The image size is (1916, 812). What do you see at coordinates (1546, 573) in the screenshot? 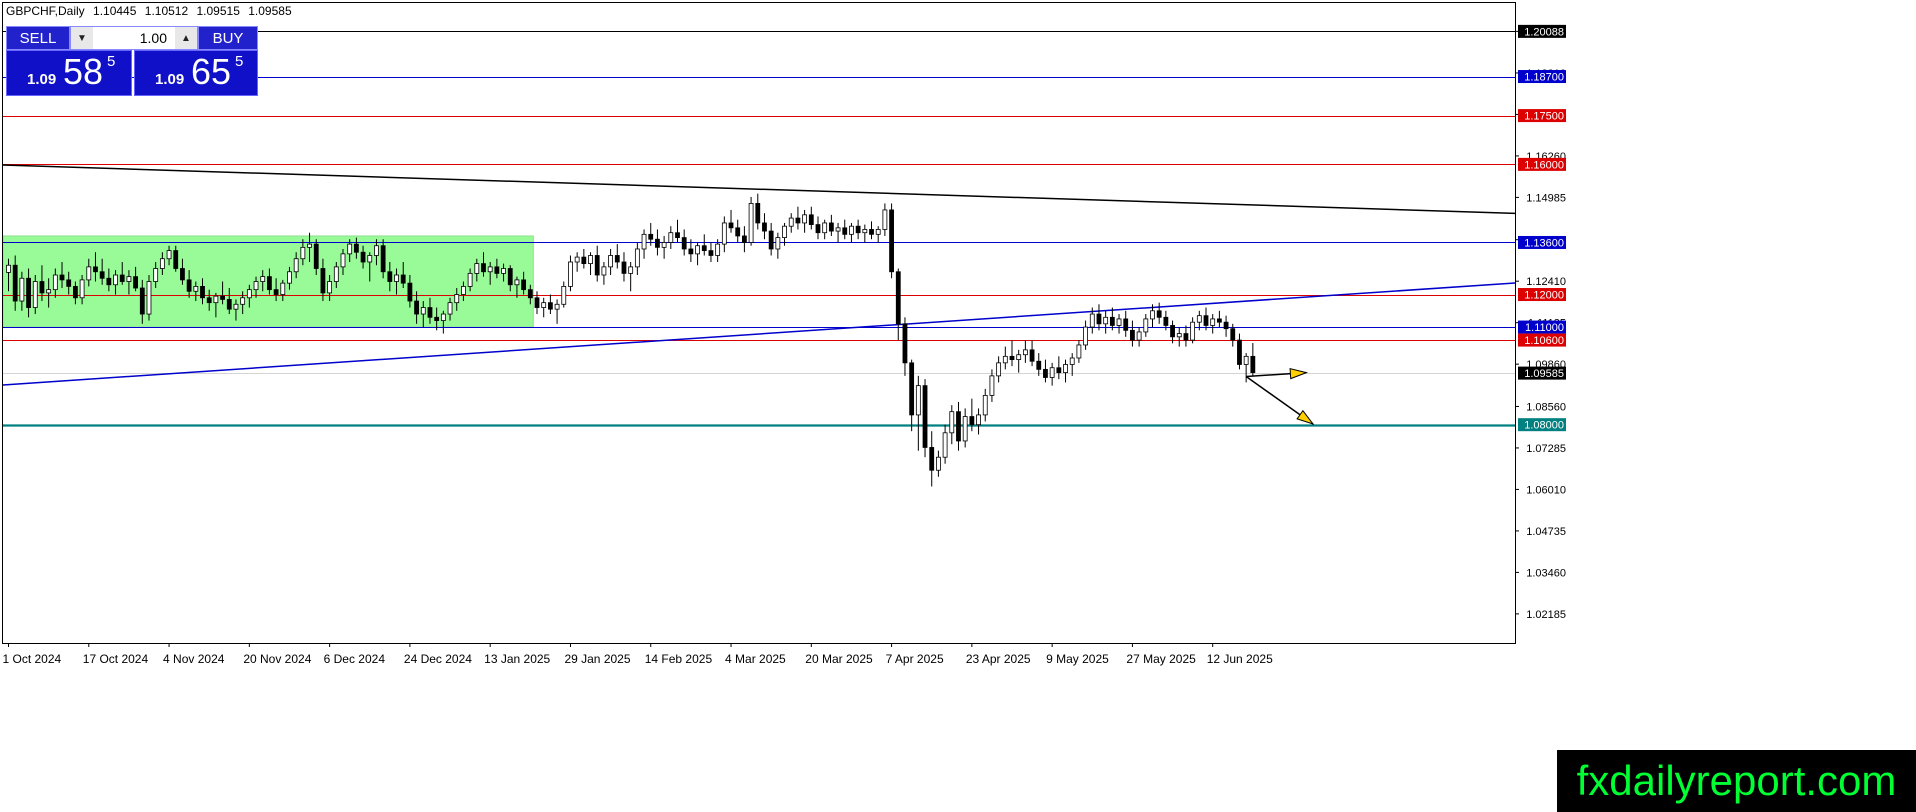
I see `y-tick-label: 1.03460` at bounding box center [1546, 573].